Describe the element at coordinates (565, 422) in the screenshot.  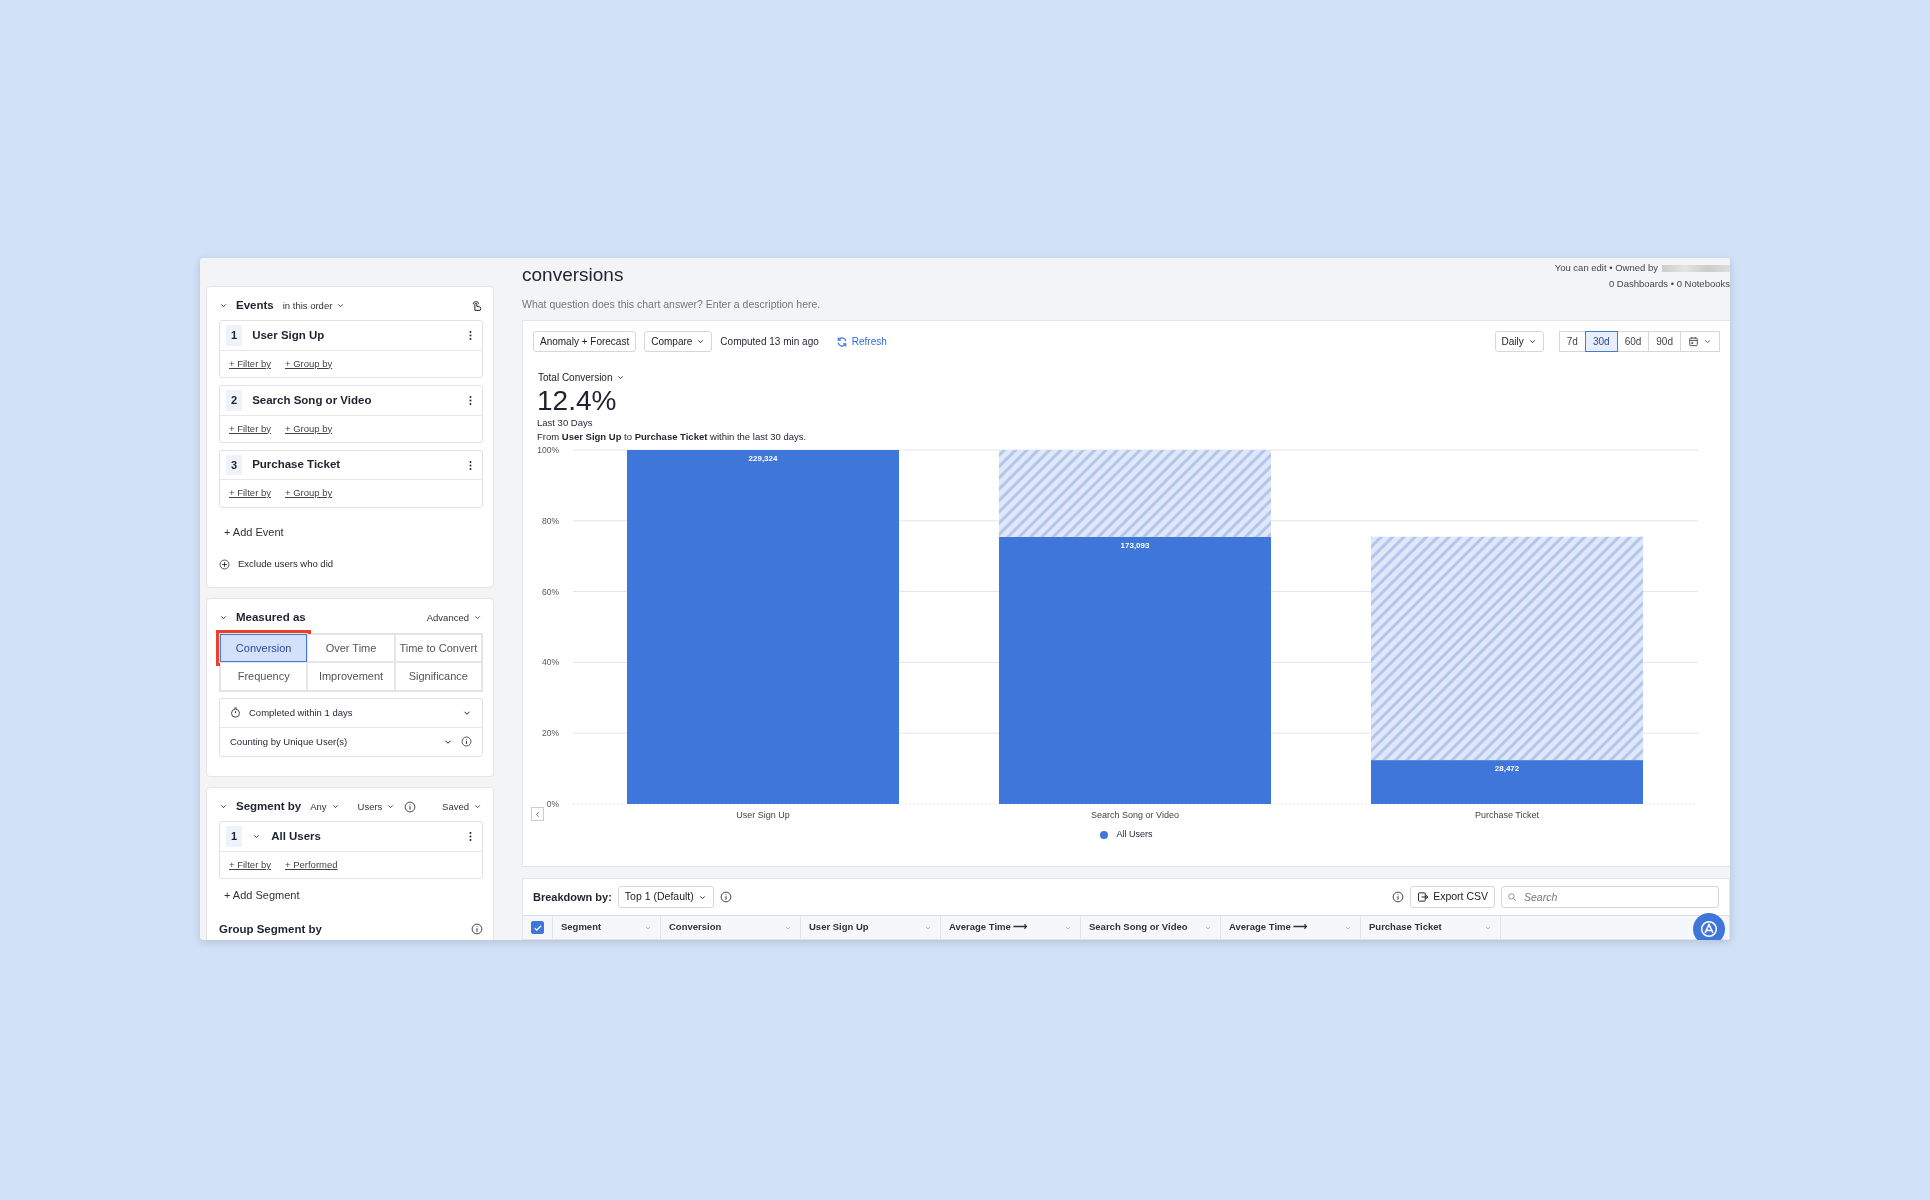
I see `period-label: Last 30 Days` at that location.